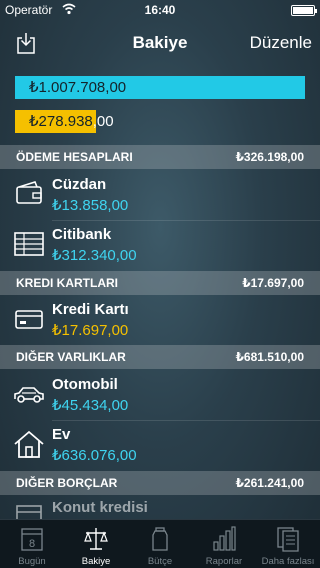 The height and width of the screenshot is (568, 320). Describe the element at coordinates (90, 330) in the screenshot. I see `account-balance: ₺17.697,00` at that location.